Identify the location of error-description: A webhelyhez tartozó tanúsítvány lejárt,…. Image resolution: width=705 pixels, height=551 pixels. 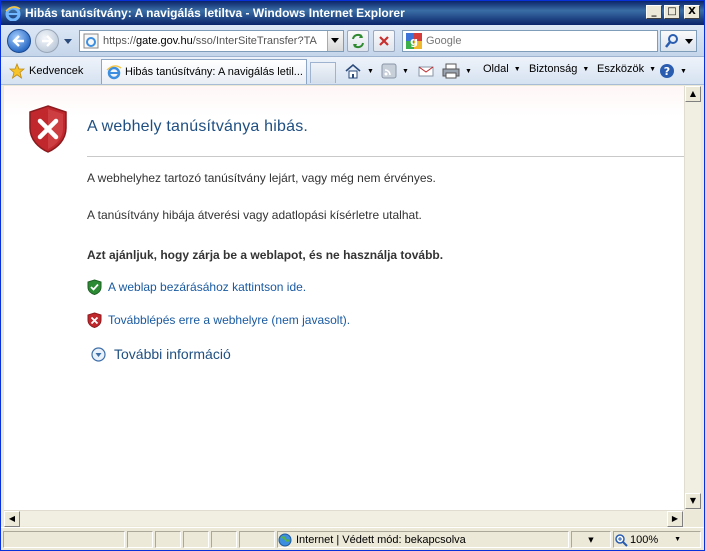
(261, 178).